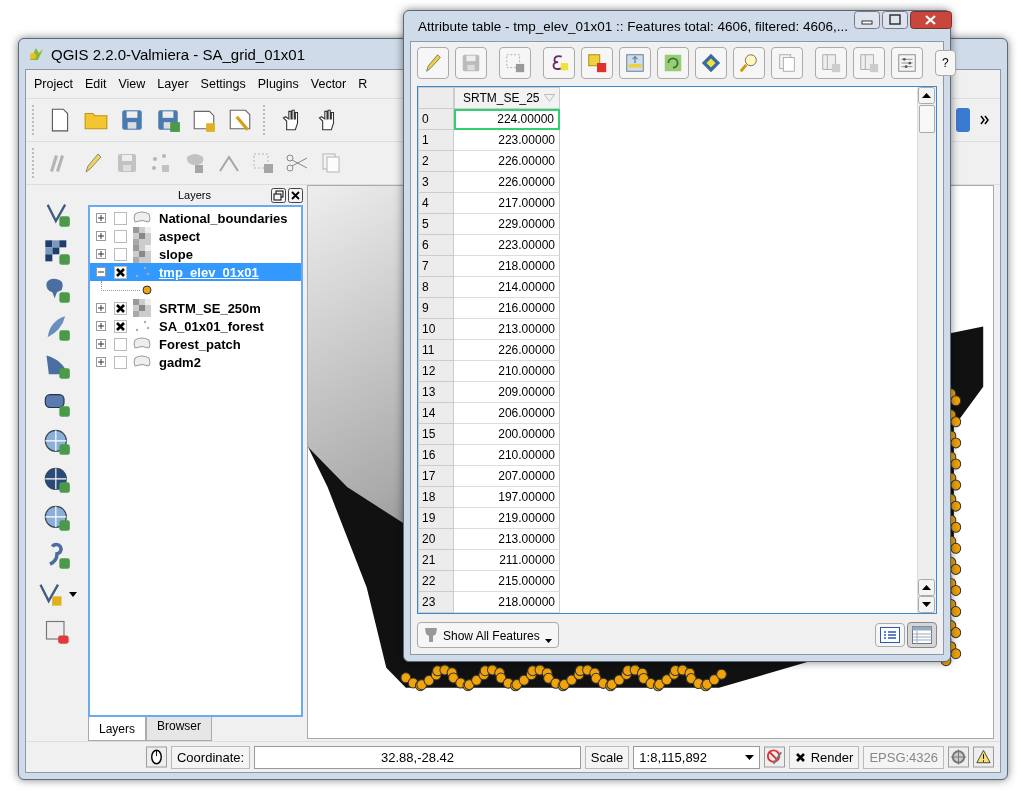 This screenshot has height=797, width=1024. I want to click on row-header: 8, so click(436, 287).